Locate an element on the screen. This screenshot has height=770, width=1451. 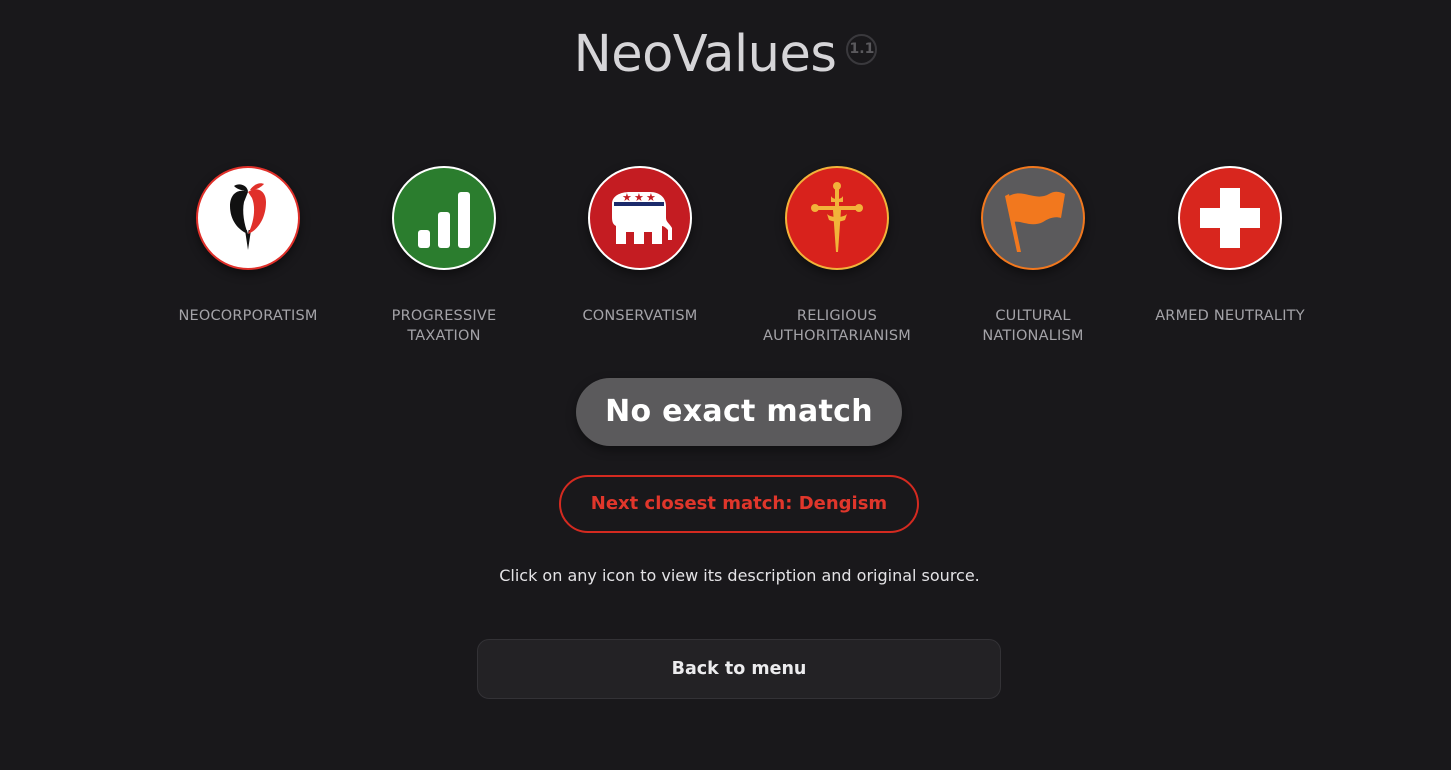
back-to-menu-button: Back to menu is located at coordinates (739, 669).